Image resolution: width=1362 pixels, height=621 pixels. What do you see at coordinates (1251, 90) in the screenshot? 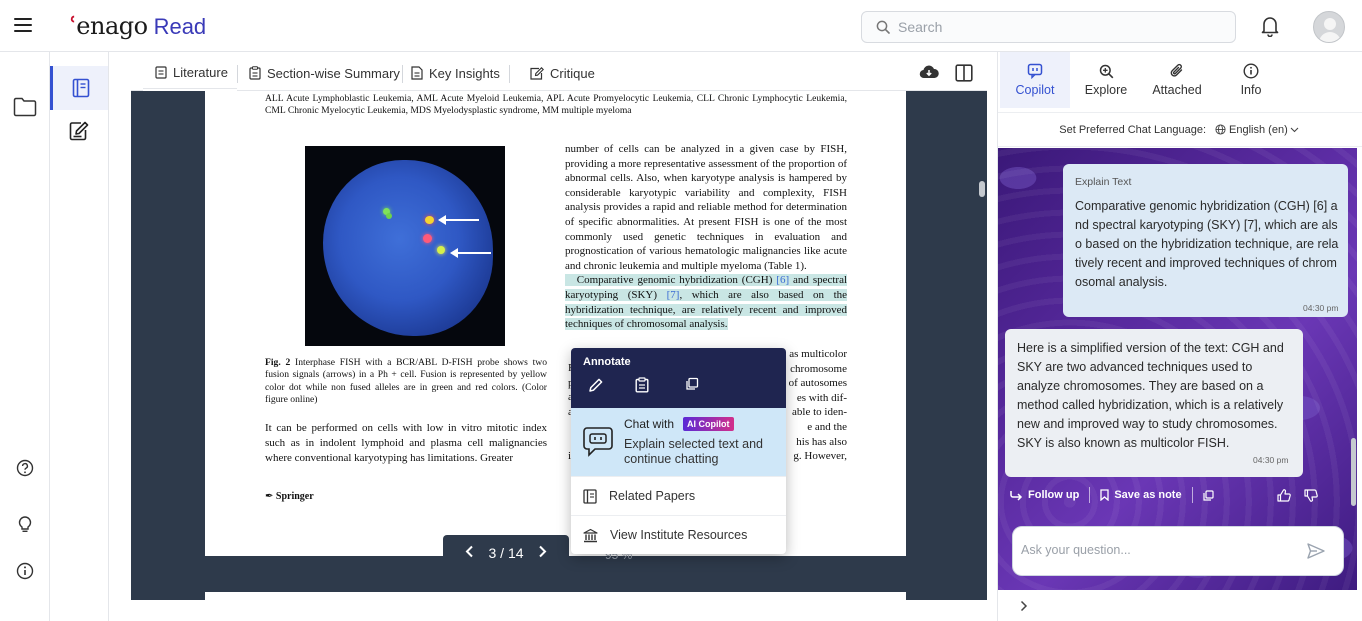
I see `tab-label: Info` at bounding box center [1251, 90].